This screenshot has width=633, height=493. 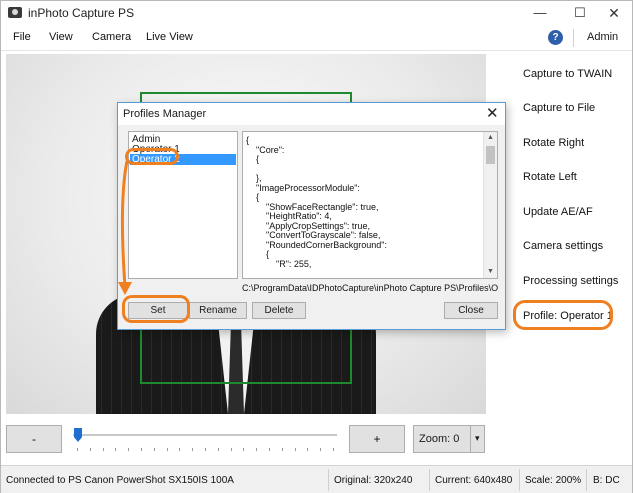 What do you see at coordinates (125, 288) in the screenshot?
I see `arrow-head` at bounding box center [125, 288].